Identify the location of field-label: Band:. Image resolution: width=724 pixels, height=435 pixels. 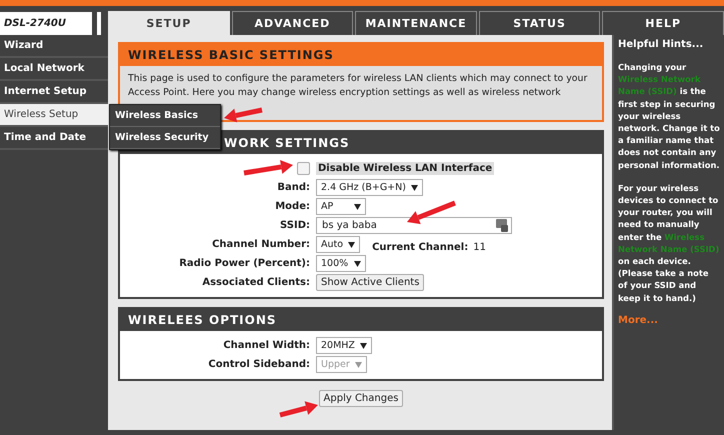
(293, 187).